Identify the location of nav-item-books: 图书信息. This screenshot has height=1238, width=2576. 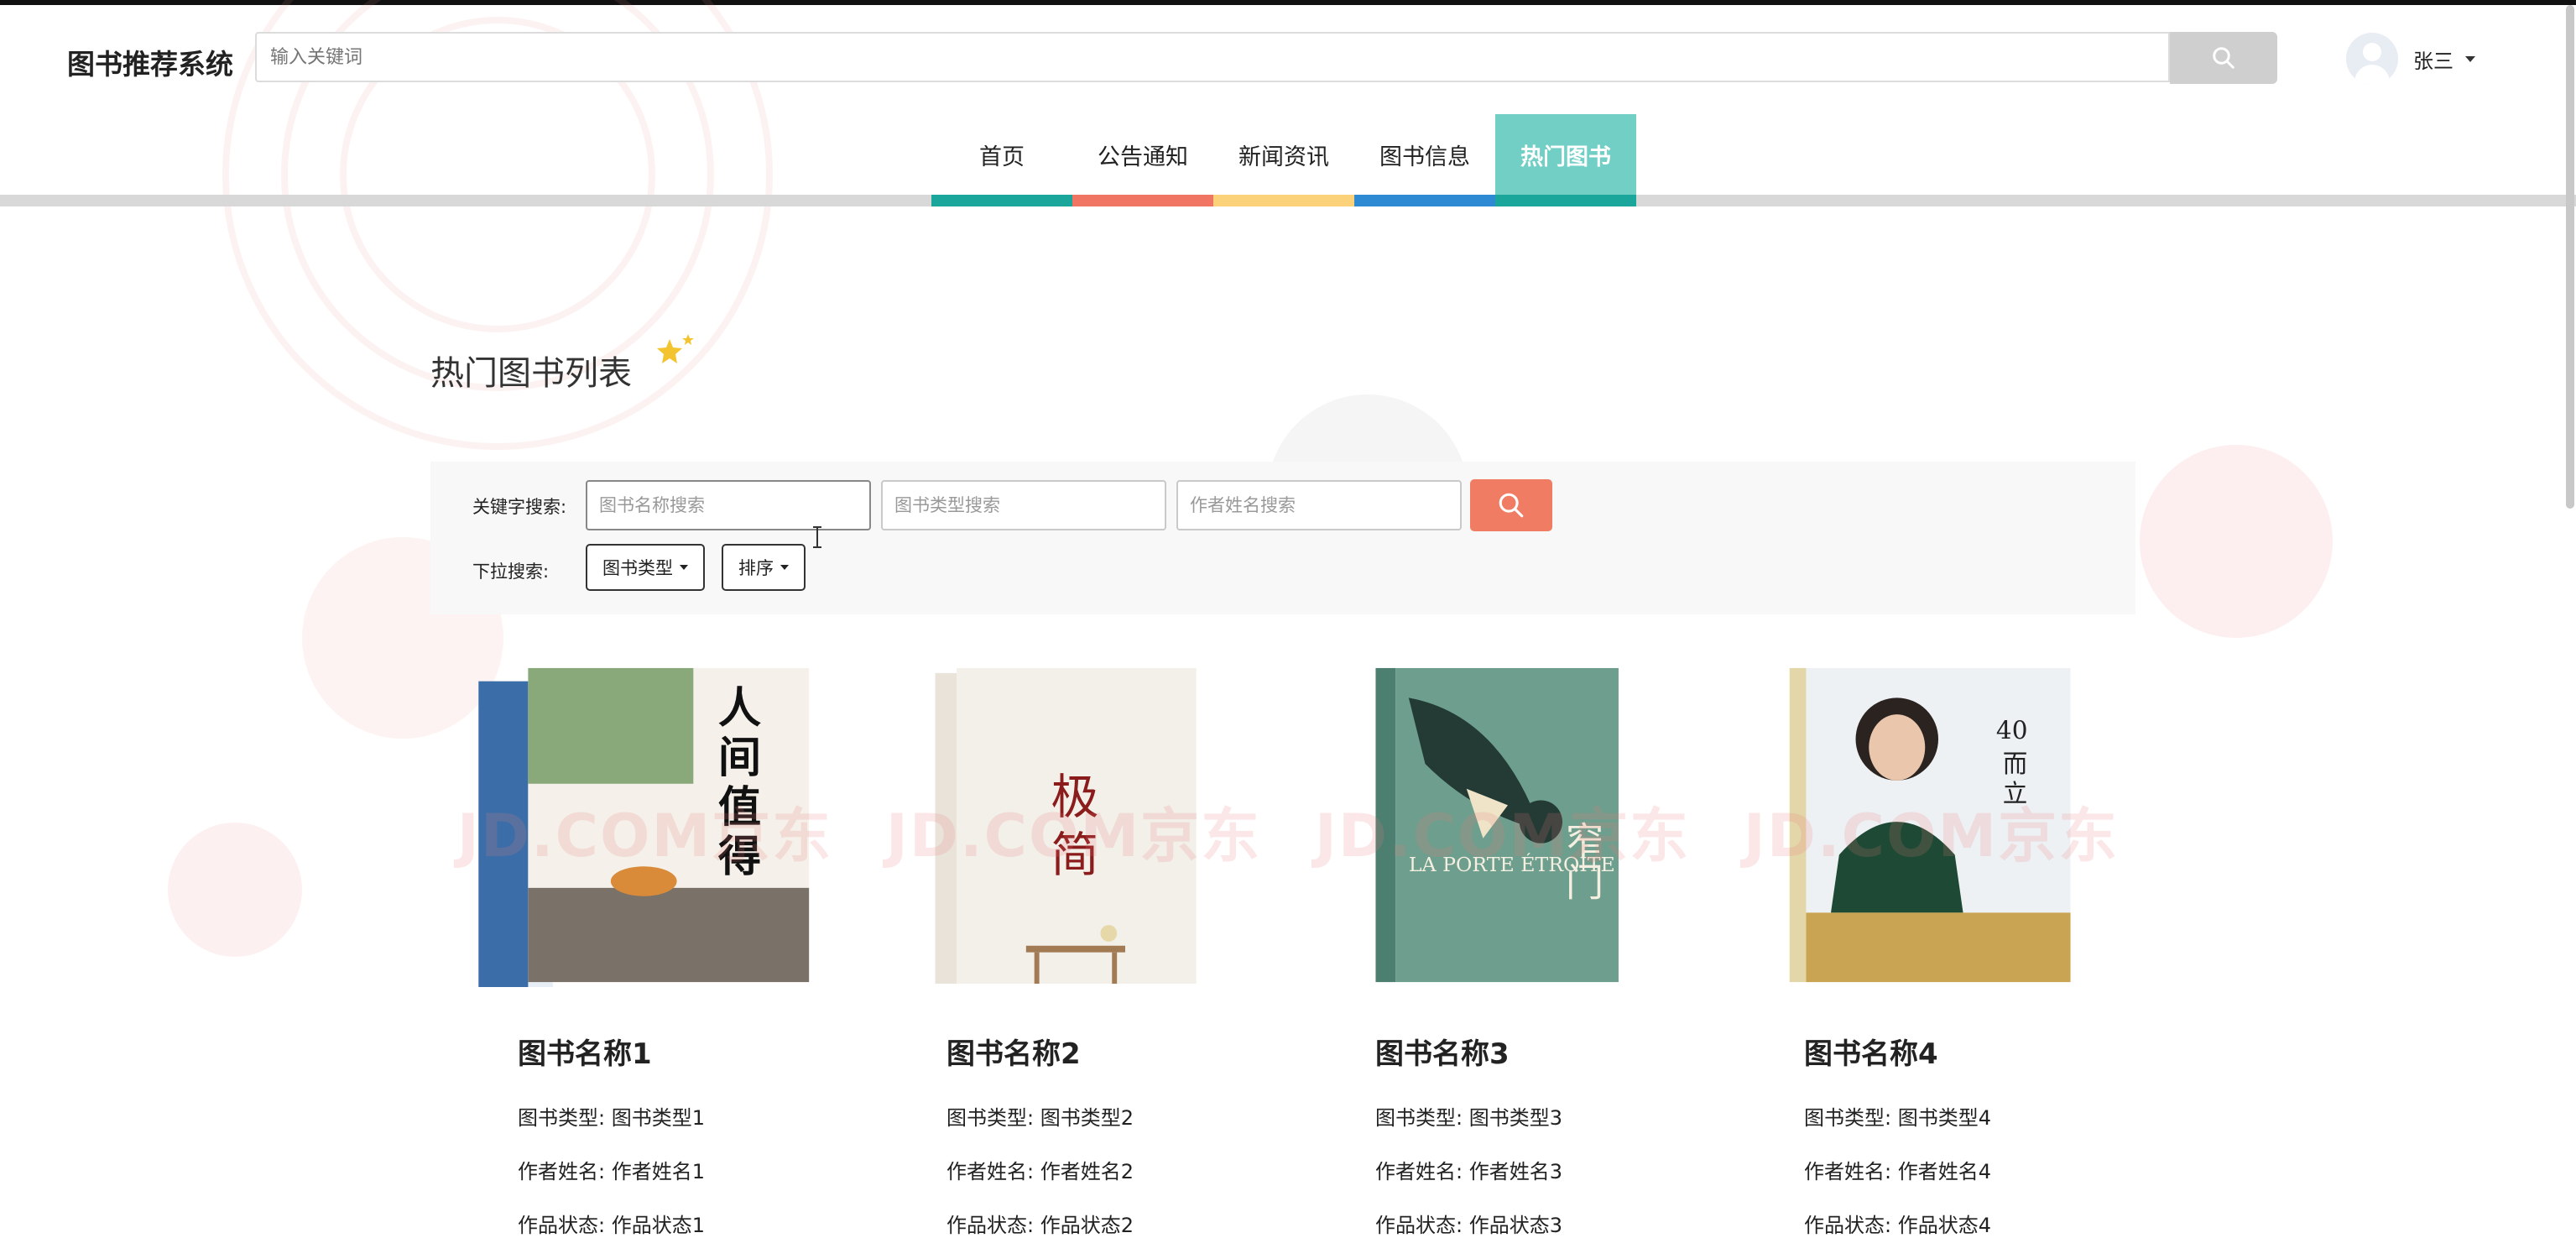
(1424, 160).